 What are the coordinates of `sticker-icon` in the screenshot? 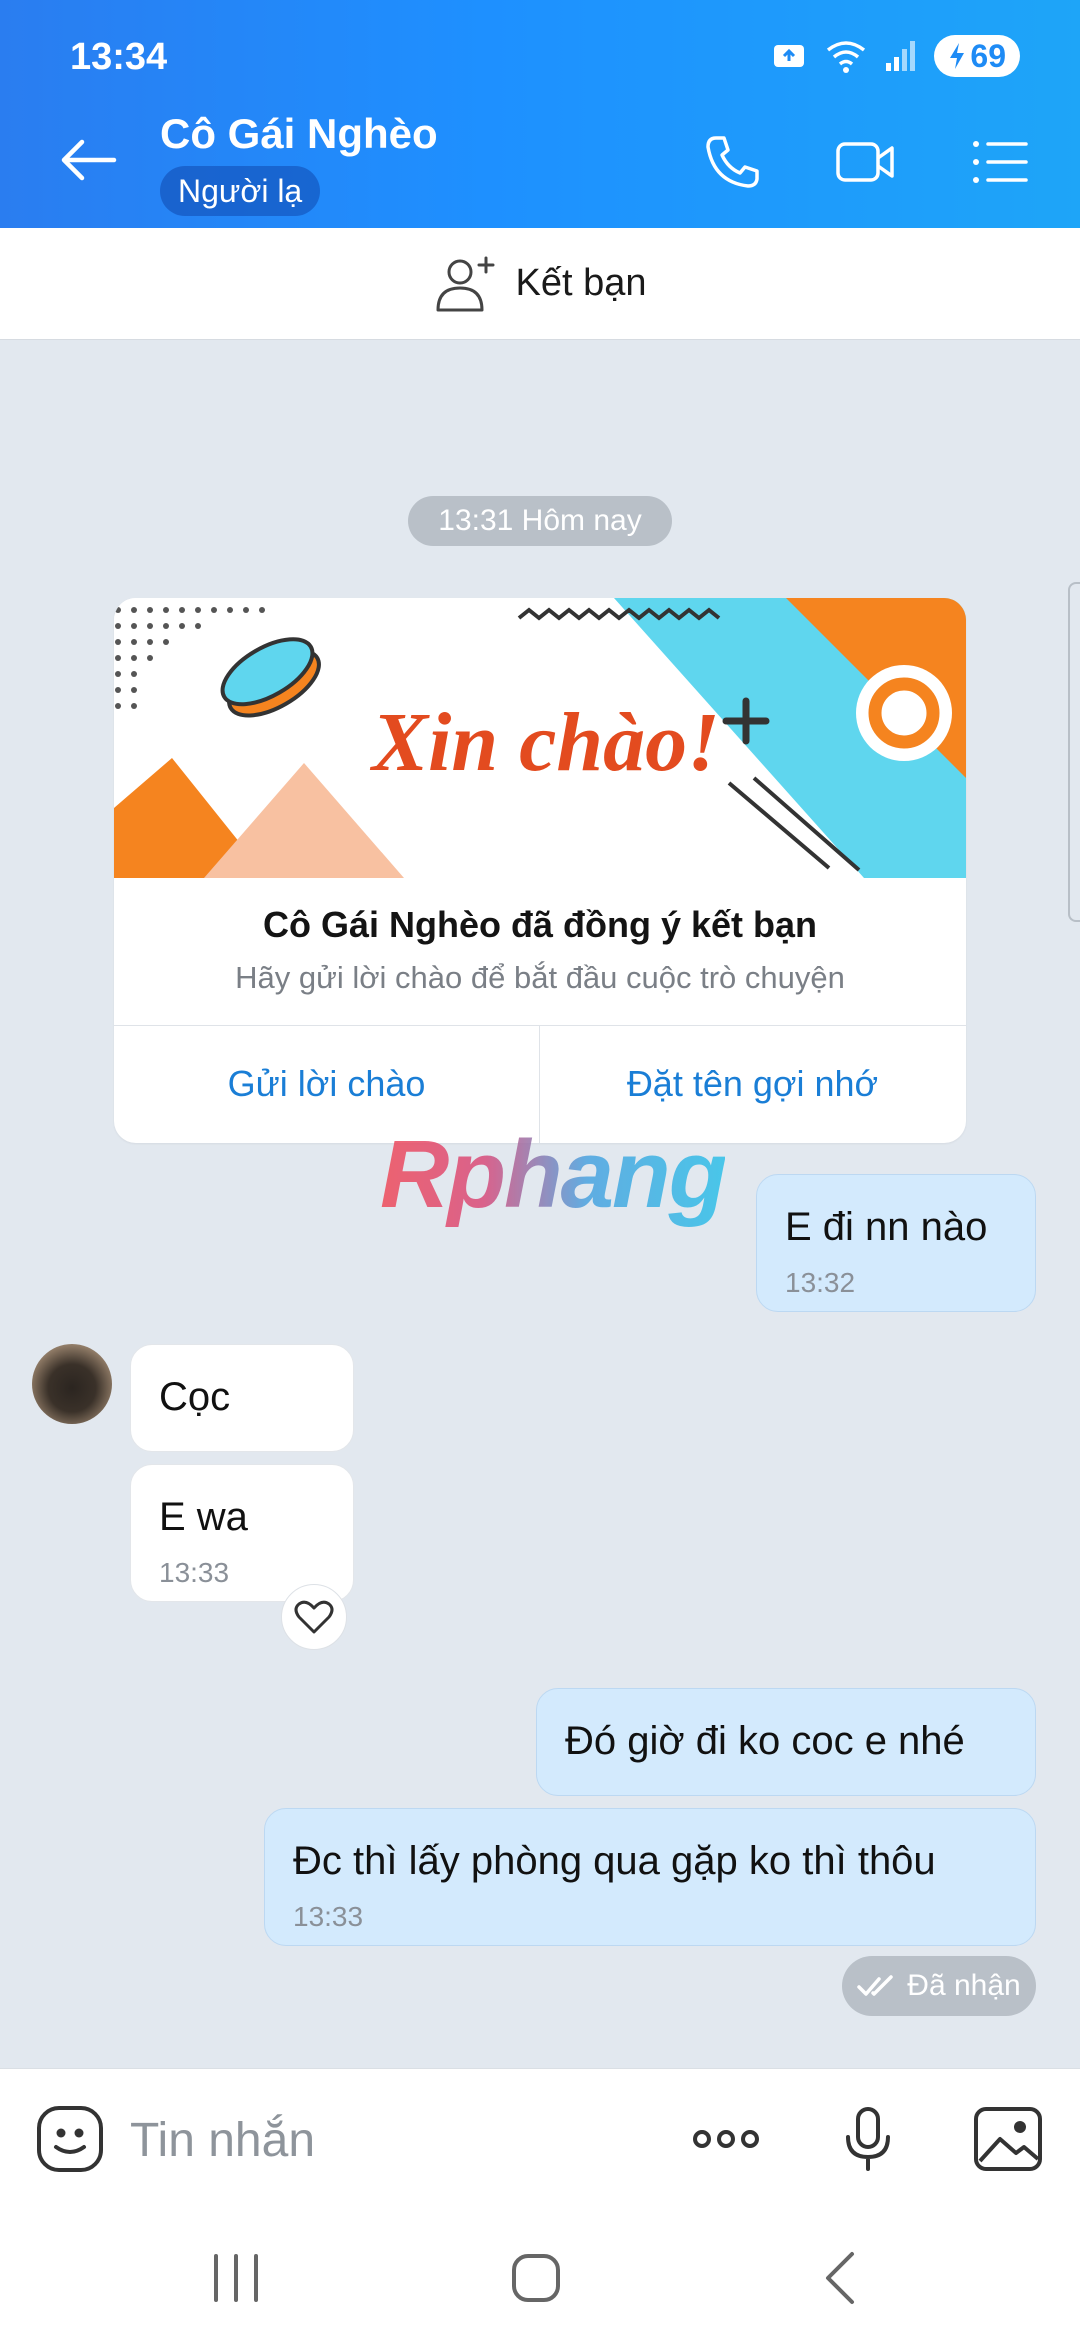 It's located at (70, 2139).